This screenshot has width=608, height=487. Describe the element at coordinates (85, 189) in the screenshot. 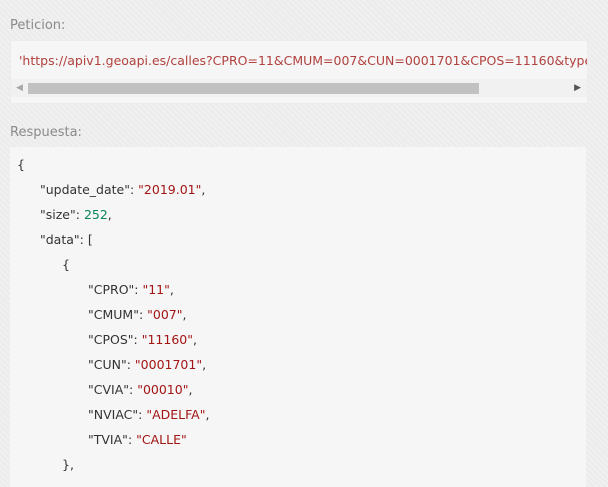

I see `json-key: "update_date"` at that location.